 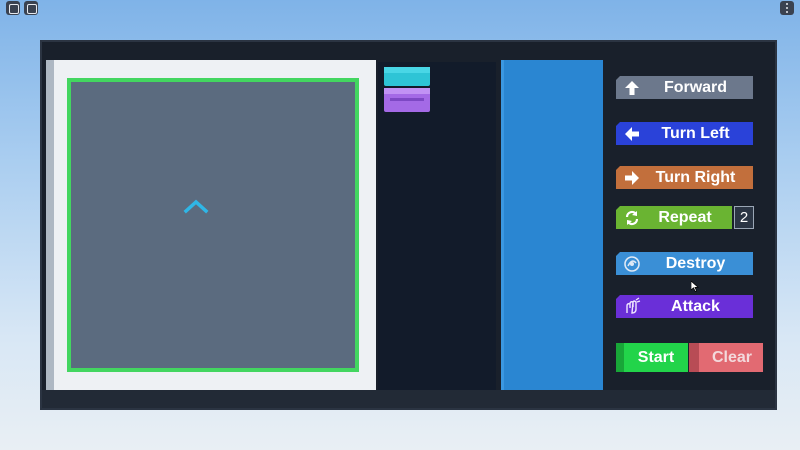 What do you see at coordinates (695, 286) in the screenshot?
I see `mouse-cursor-icon` at bounding box center [695, 286].